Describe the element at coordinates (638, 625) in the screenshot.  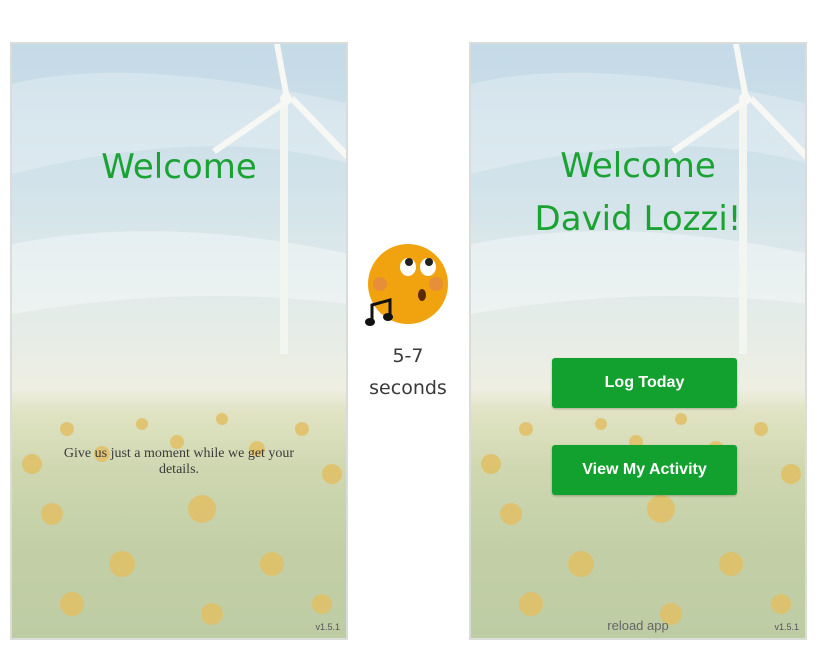
I see `reload-app-link: reload app` at that location.